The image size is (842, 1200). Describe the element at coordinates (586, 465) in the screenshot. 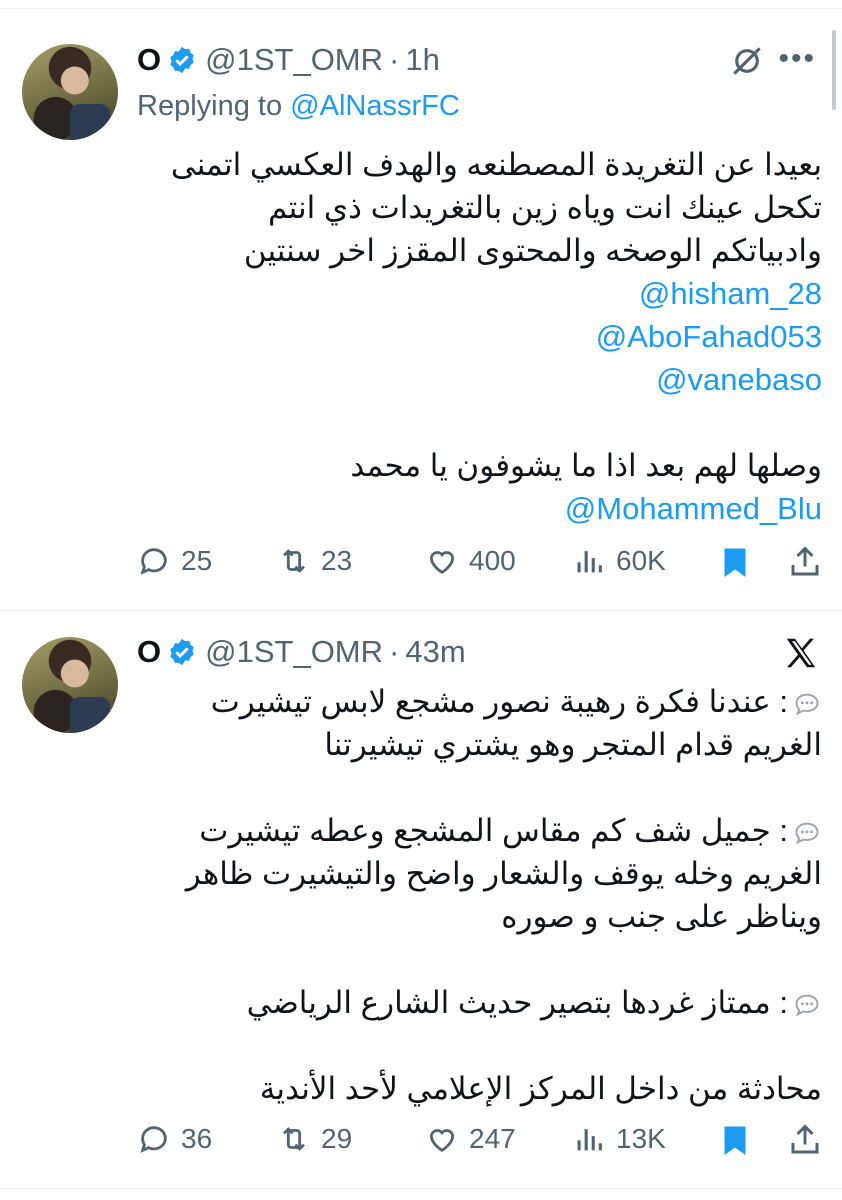

I see `text-line: وصلها لهم بعد اذا ما يشوفون يا محمد` at that location.